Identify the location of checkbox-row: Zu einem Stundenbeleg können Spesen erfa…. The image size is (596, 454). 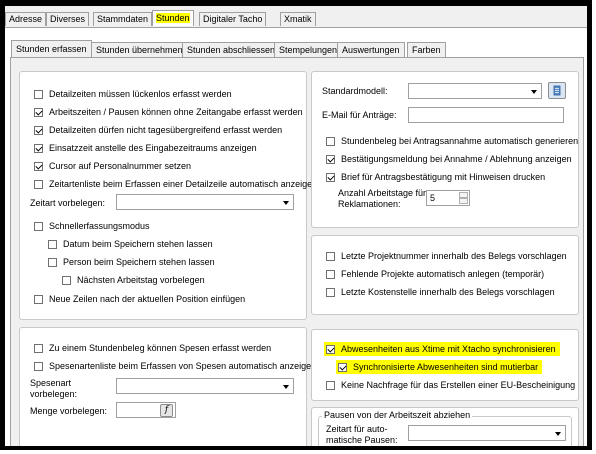
(152, 348).